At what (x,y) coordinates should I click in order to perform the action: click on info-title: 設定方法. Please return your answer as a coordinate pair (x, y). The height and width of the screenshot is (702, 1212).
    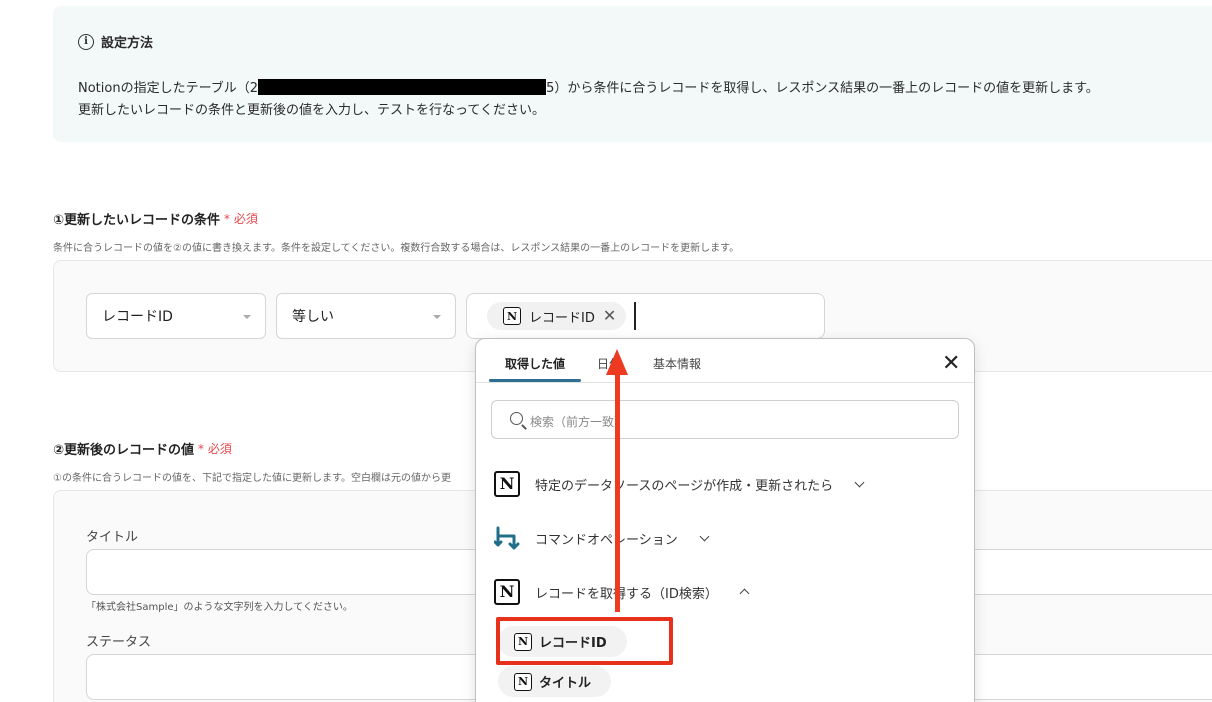
    Looking at the image, I should click on (127, 43).